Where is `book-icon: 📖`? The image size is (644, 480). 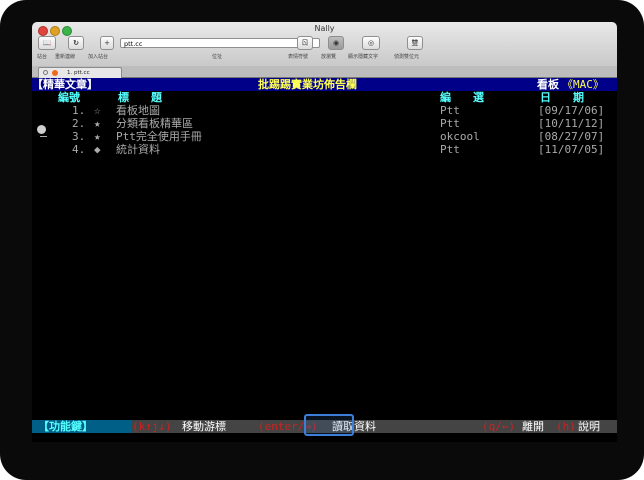 book-icon: 📖 is located at coordinates (47, 43).